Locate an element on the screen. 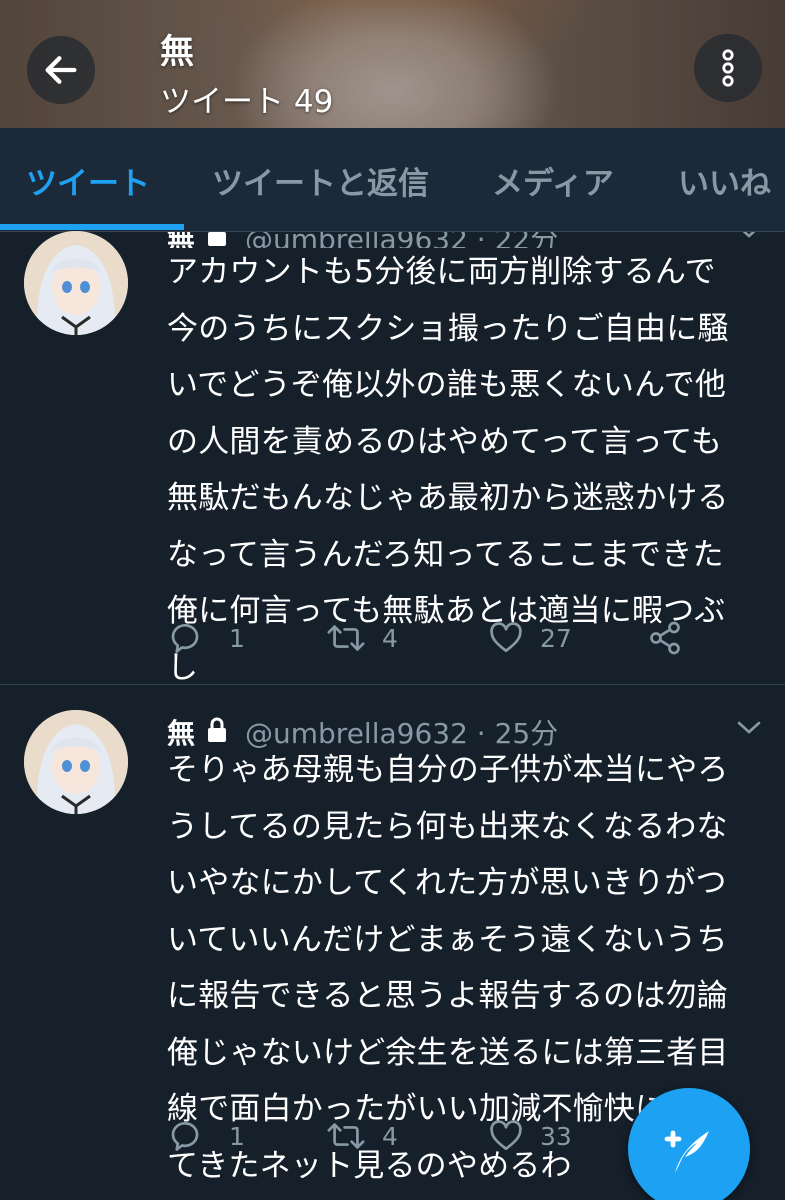  tab-tweets-and-replies: ツイートと返信 is located at coordinates (320, 180).